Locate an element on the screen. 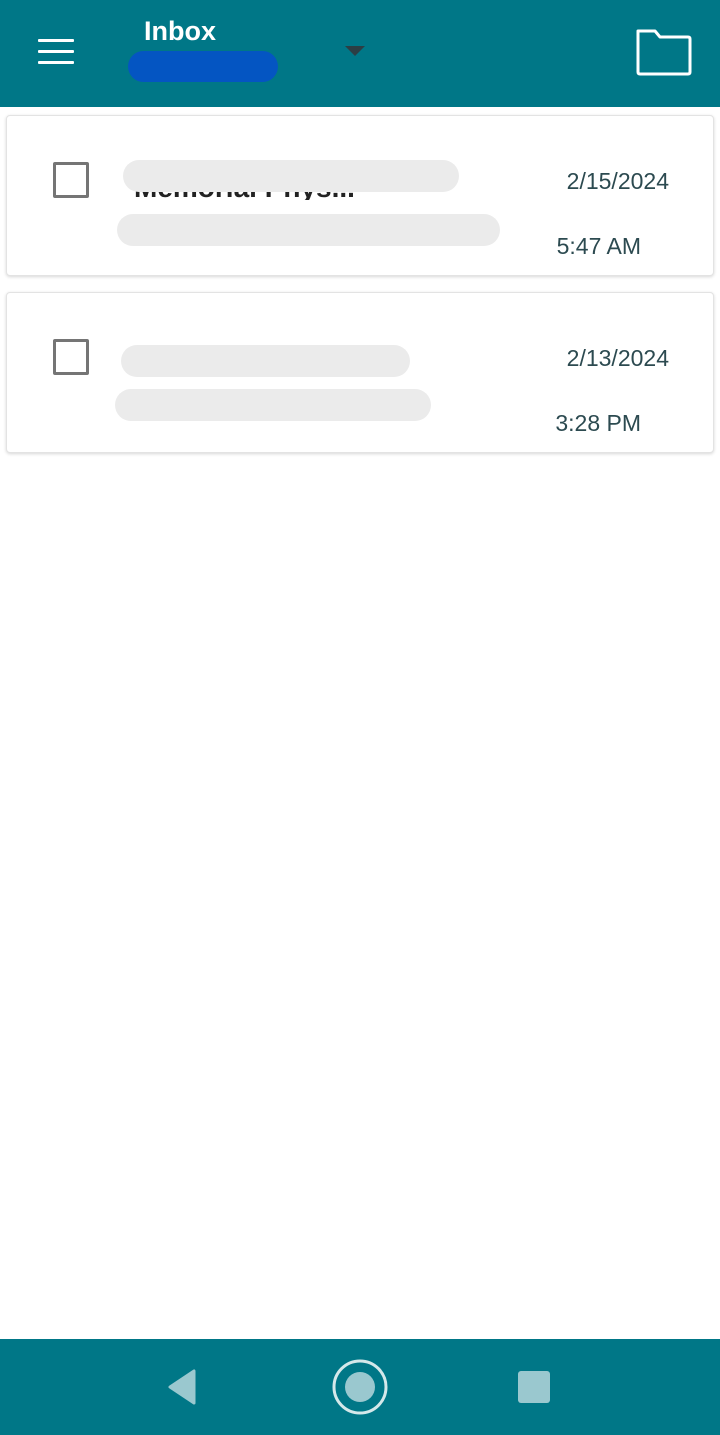 The image size is (720, 1435). caret-down-icon is located at coordinates (355, 51).